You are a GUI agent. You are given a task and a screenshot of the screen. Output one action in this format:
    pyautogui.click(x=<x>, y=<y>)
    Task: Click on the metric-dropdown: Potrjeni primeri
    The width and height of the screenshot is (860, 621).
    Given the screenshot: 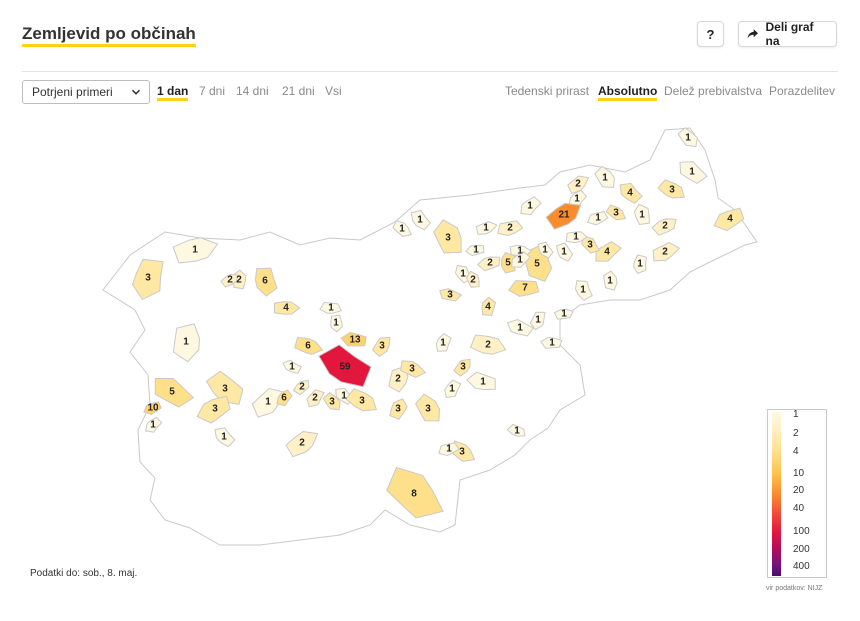 What is the action you would take?
    pyautogui.click(x=86, y=92)
    